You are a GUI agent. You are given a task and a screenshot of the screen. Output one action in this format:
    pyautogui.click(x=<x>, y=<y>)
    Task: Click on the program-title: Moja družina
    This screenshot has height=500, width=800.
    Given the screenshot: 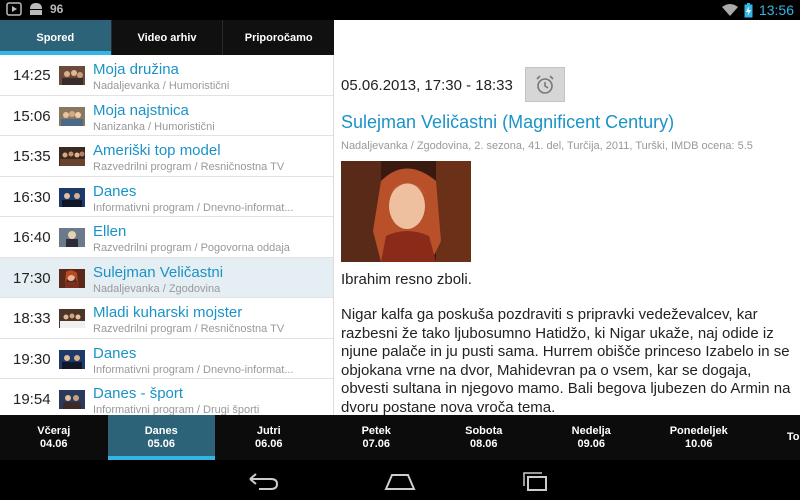 What is the action you would take?
    pyautogui.click(x=136, y=69)
    